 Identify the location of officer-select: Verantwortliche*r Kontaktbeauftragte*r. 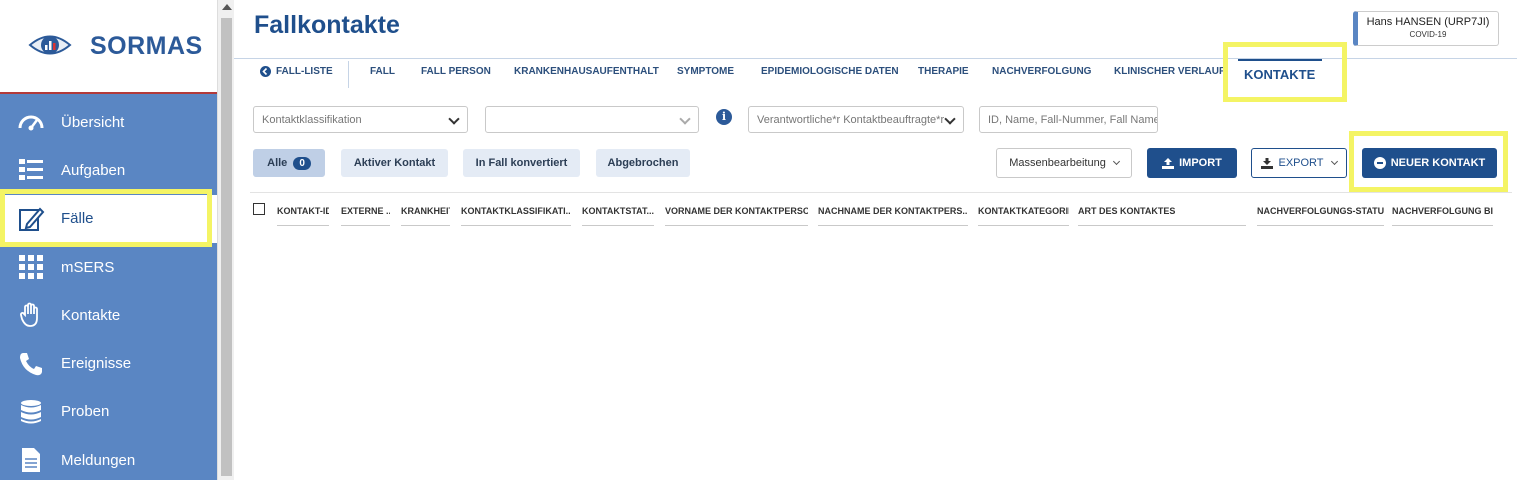
(856, 119).